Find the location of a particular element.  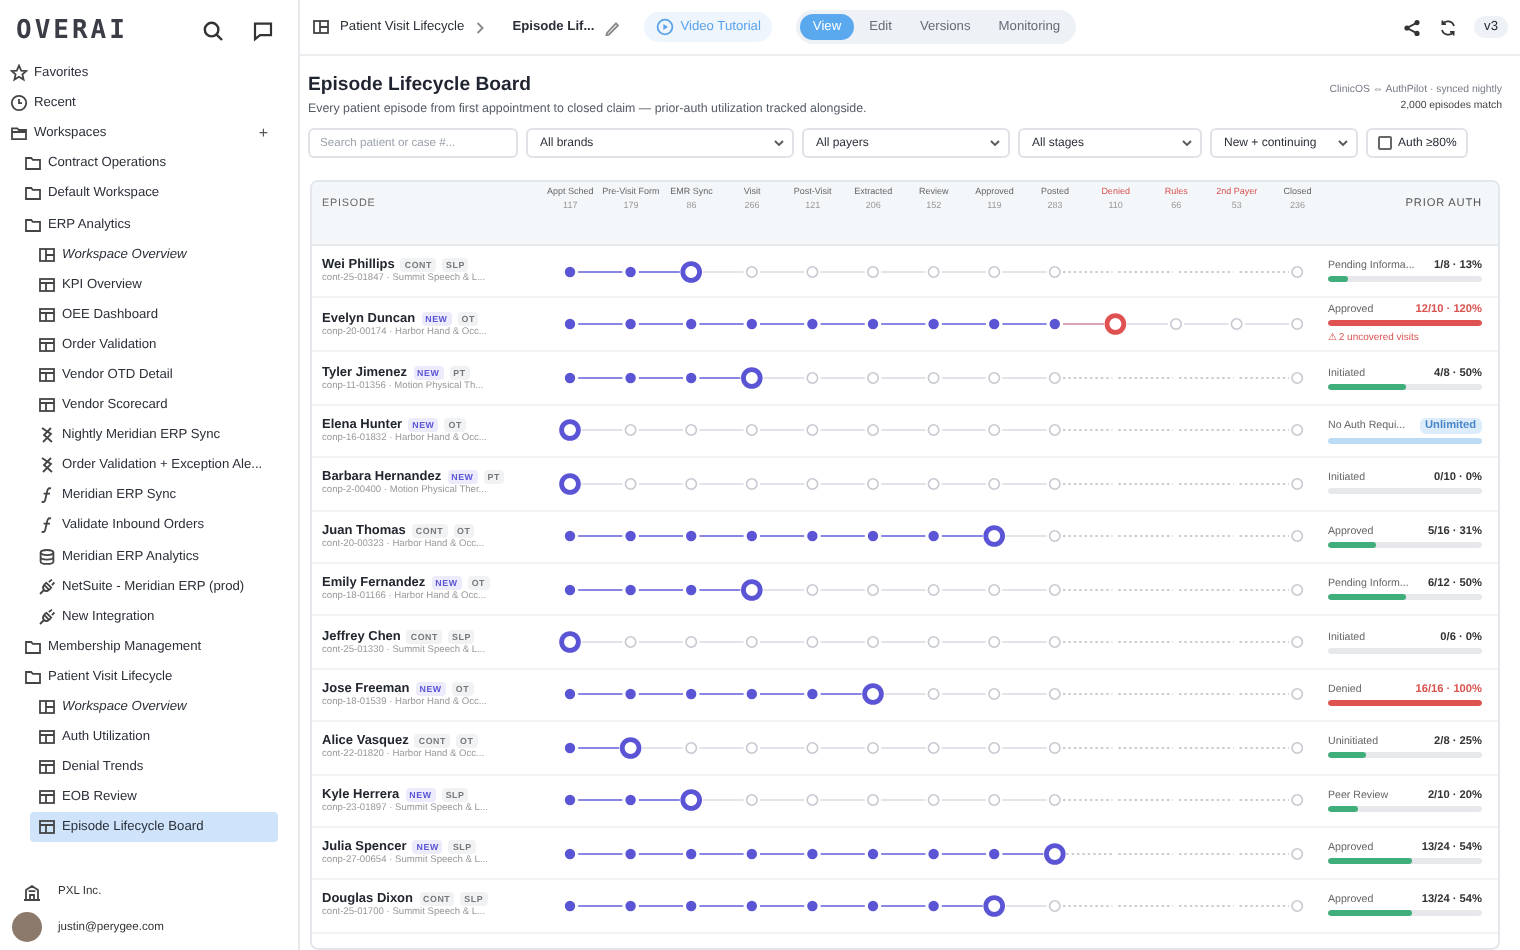

share-icon is located at coordinates (1412, 27).